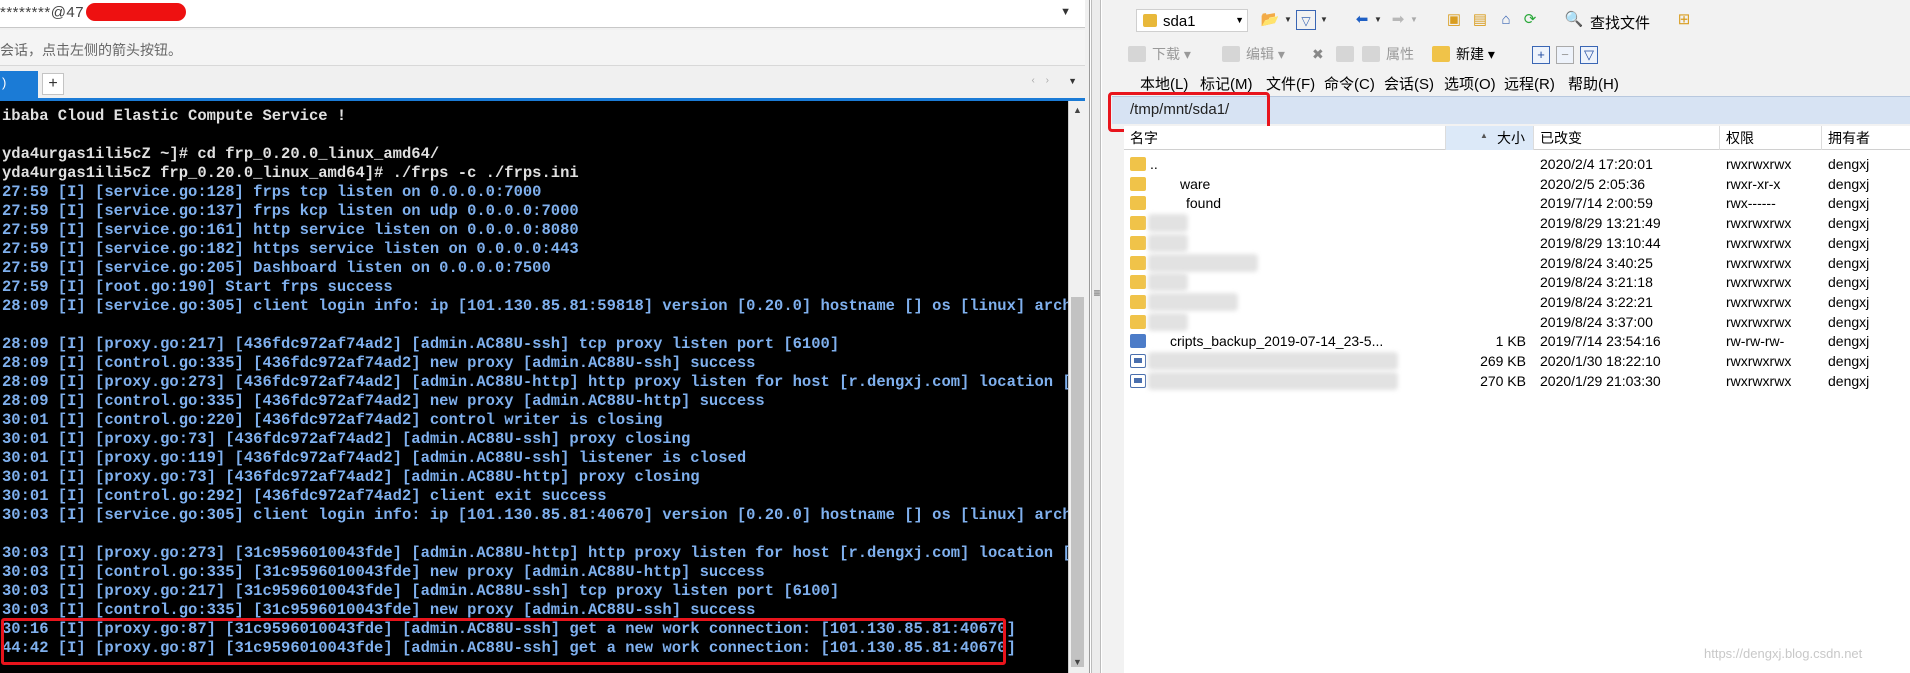  What do you see at coordinates (1348, 54) in the screenshot?
I see `rename-icon` at bounding box center [1348, 54].